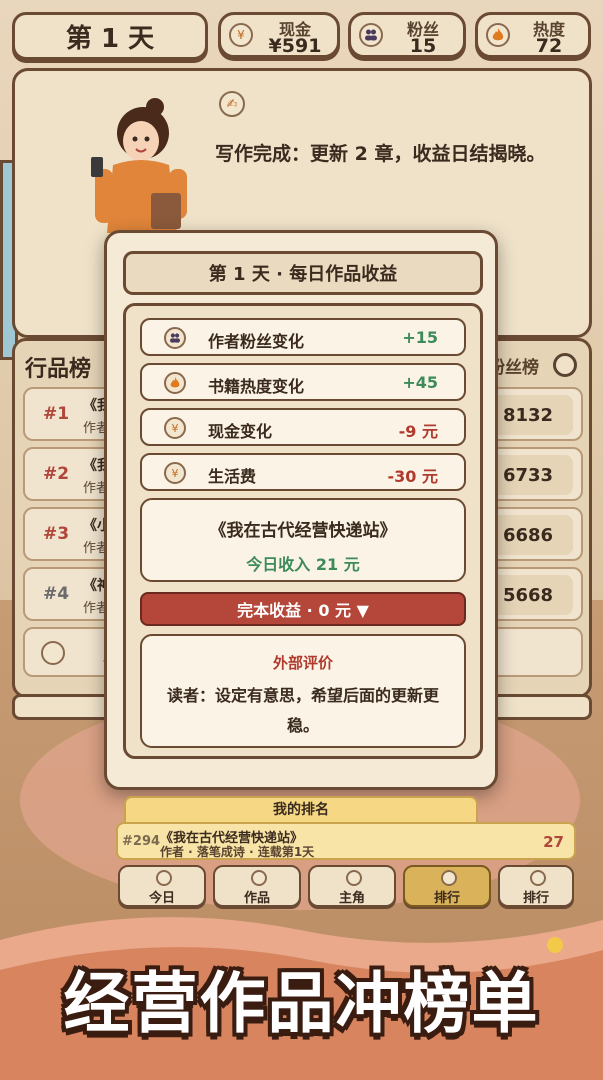  Describe the element at coordinates (232, 104) in the screenshot. I see `writing-hand-icon: ✍` at that location.